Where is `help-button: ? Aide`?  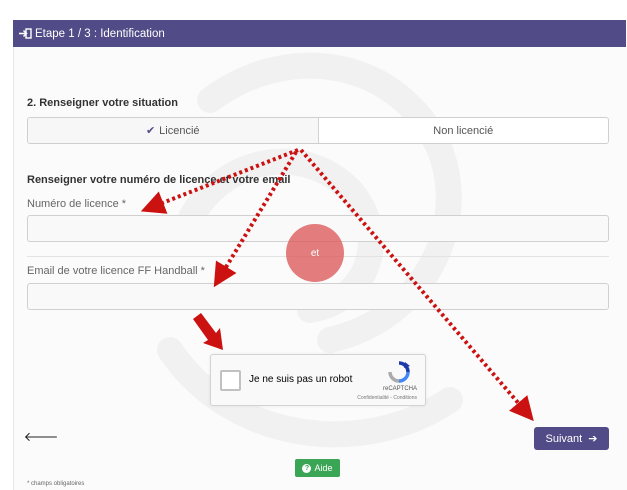 help-button: ? Aide is located at coordinates (317, 468).